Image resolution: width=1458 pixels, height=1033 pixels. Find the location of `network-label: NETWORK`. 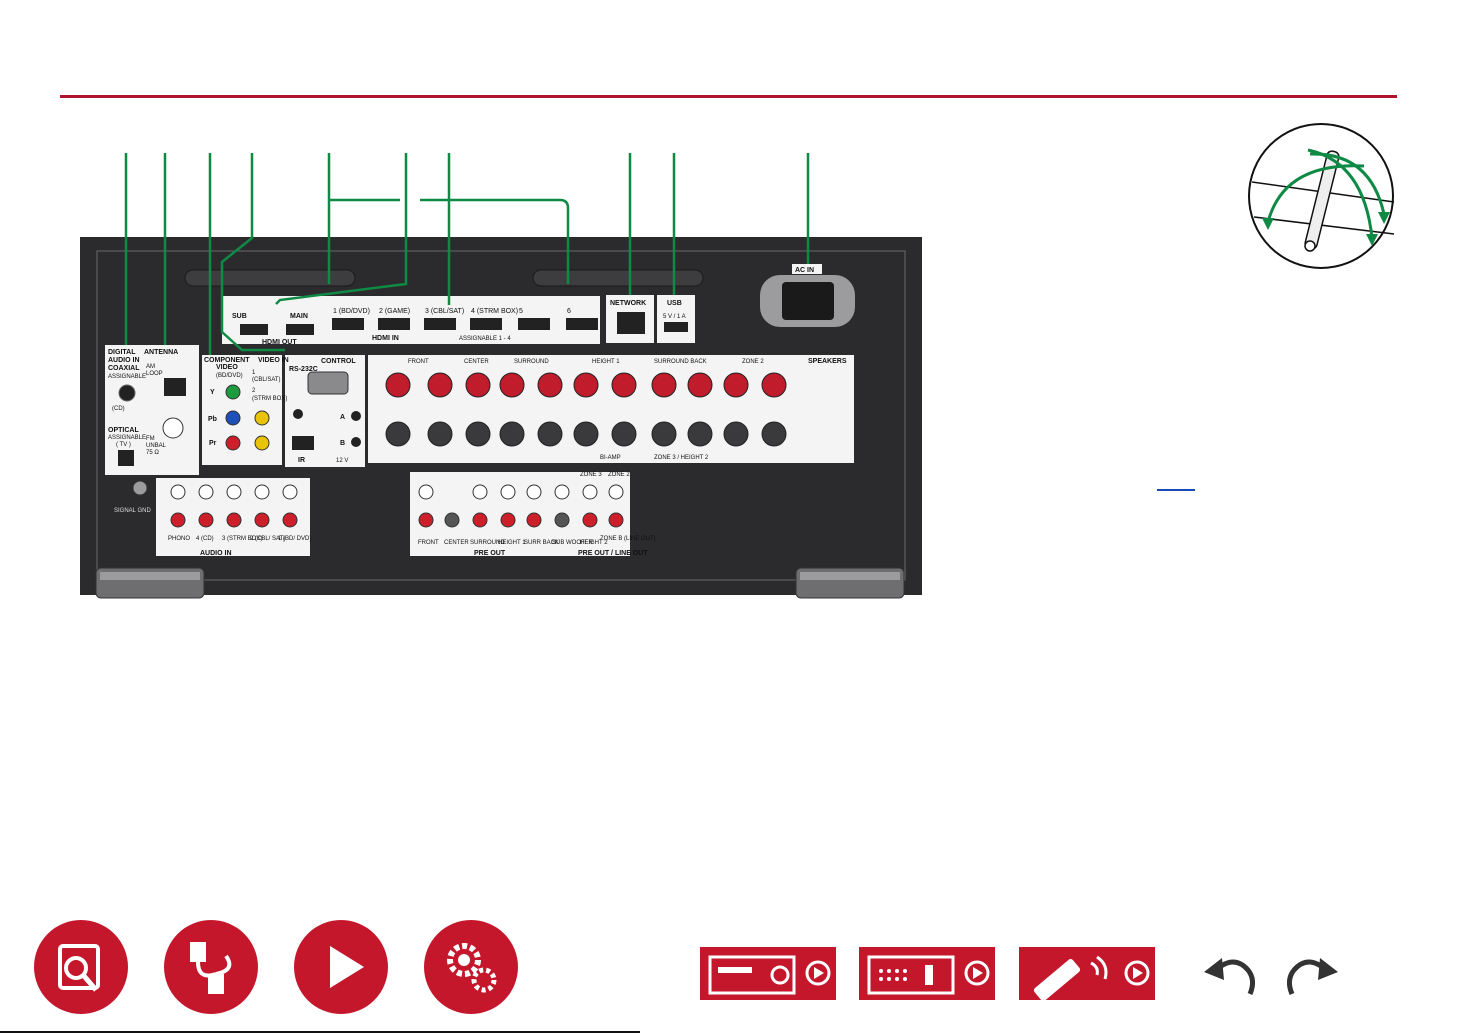

network-label: NETWORK is located at coordinates (628, 303).